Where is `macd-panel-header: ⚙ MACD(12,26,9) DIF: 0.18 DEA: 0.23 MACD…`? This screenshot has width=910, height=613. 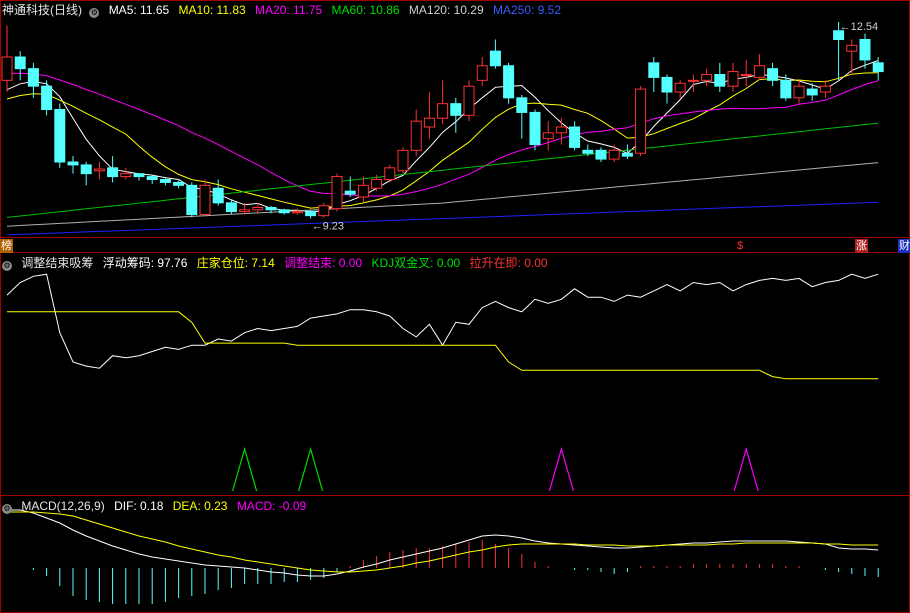 macd-panel-header: ⚙ MACD(12,26,9) DIF: 0.18 DEA: 0.23 MACD… is located at coordinates (157, 506).